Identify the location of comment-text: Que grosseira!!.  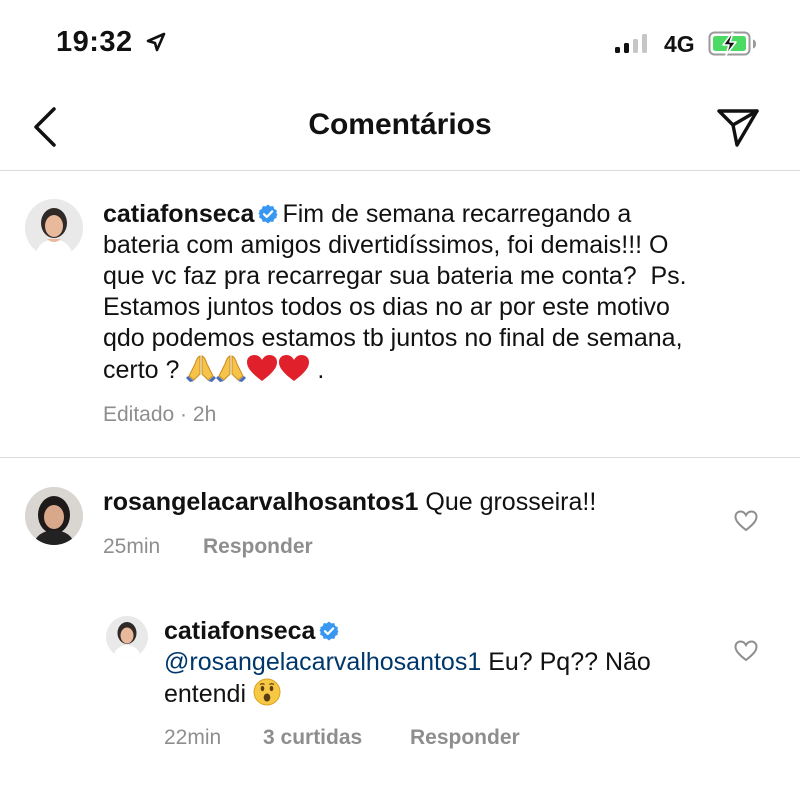
(511, 502).